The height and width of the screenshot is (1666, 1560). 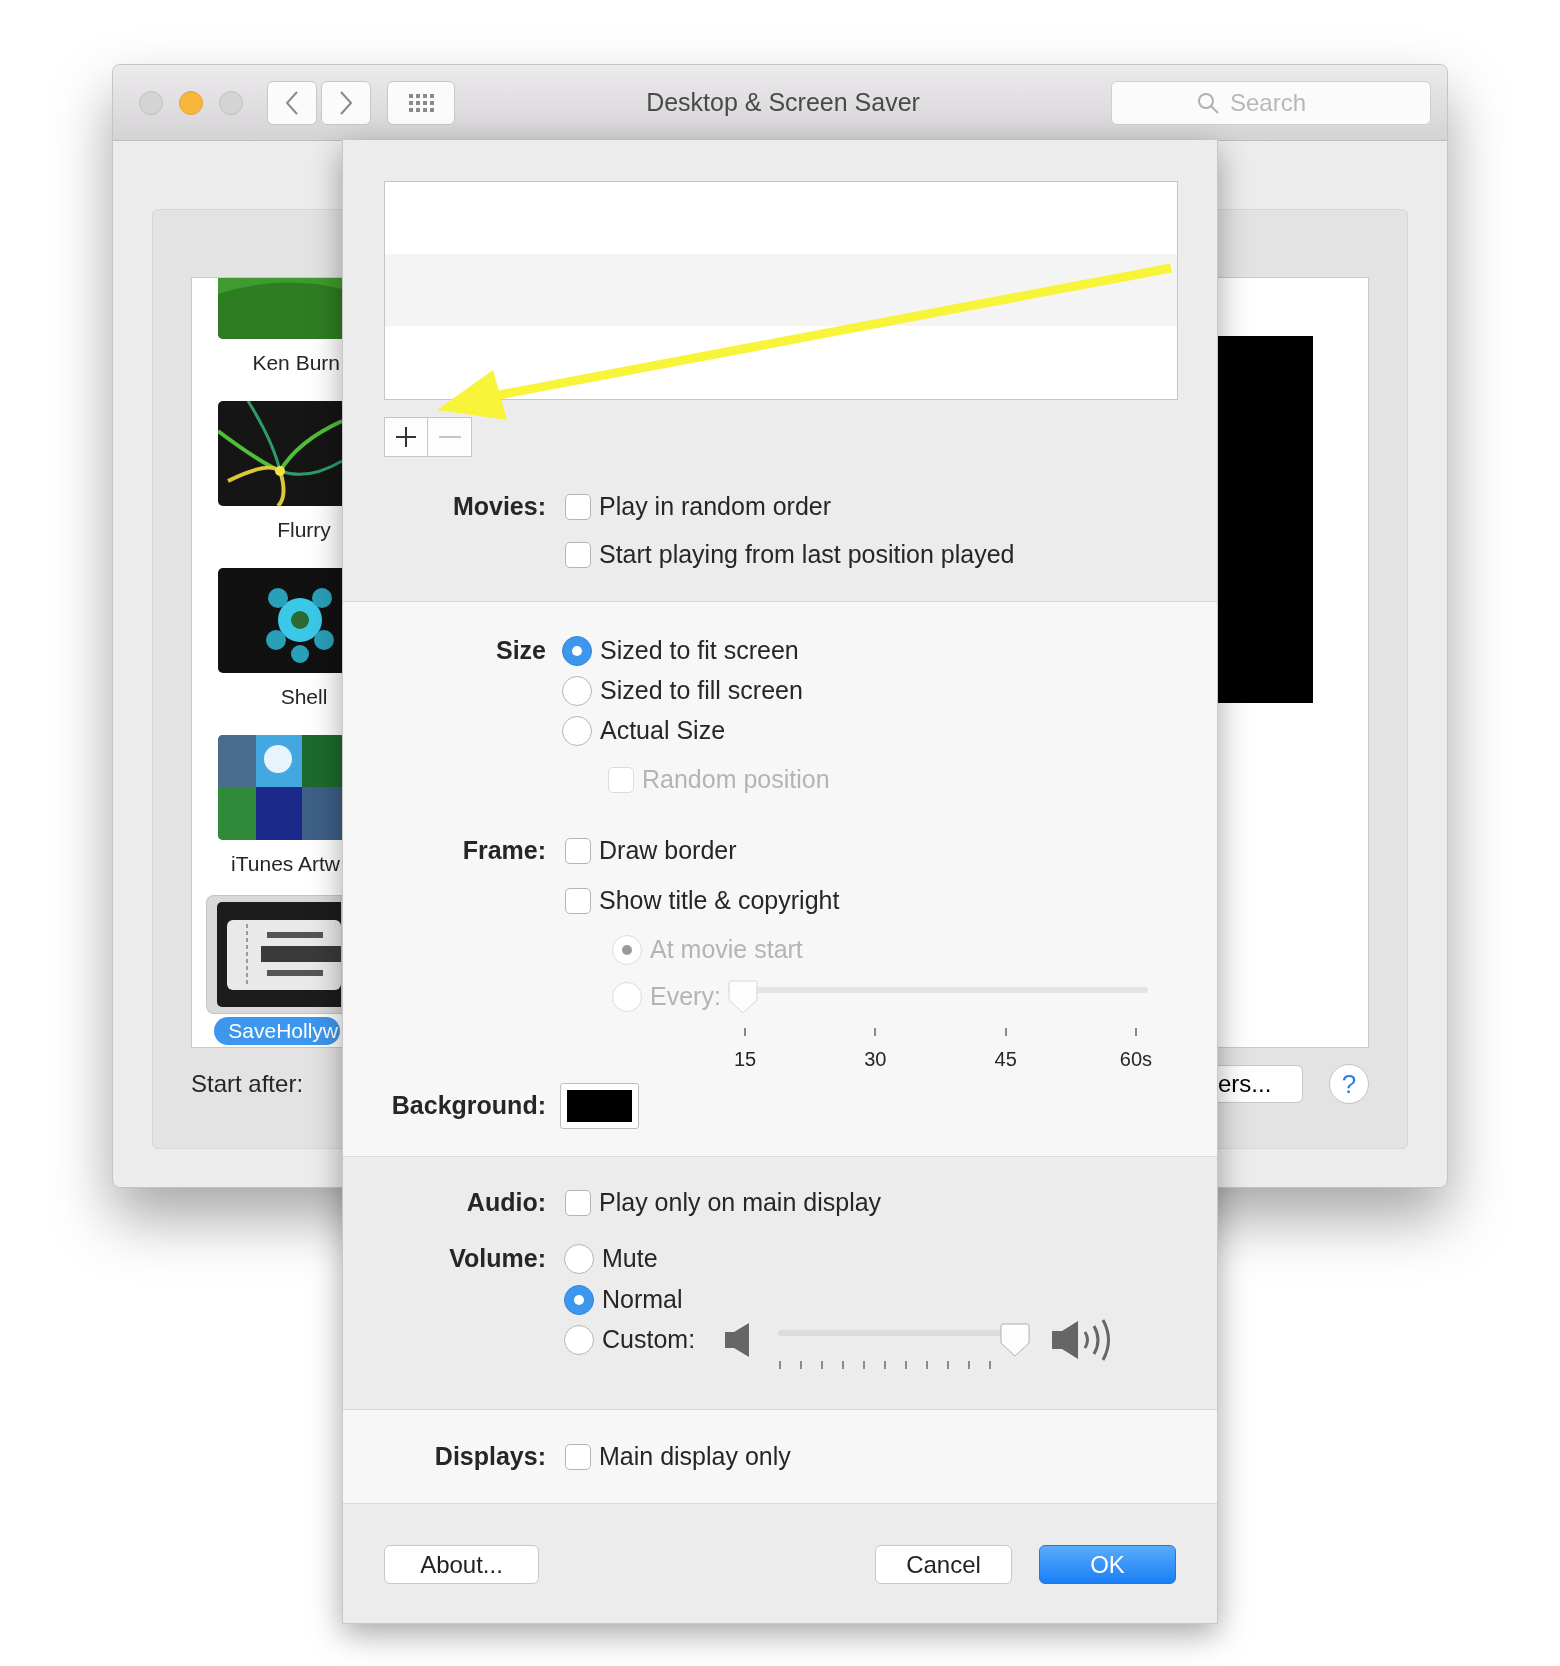 What do you see at coordinates (449, 437) in the screenshot?
I see `minus-icon` at bounding box center [449, 437].